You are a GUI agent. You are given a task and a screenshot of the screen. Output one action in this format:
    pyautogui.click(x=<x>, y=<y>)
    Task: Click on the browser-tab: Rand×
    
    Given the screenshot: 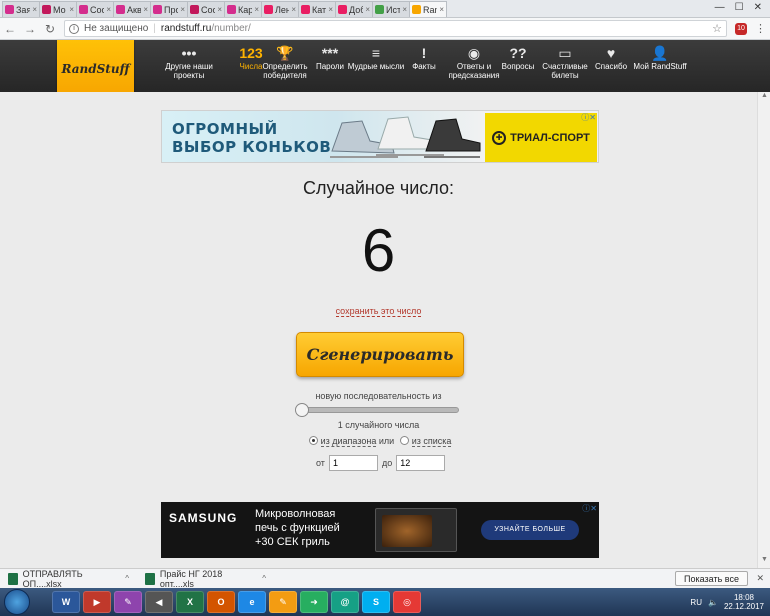 What is the action you would take?
    pyautogui.click(x=428, y=9)
    